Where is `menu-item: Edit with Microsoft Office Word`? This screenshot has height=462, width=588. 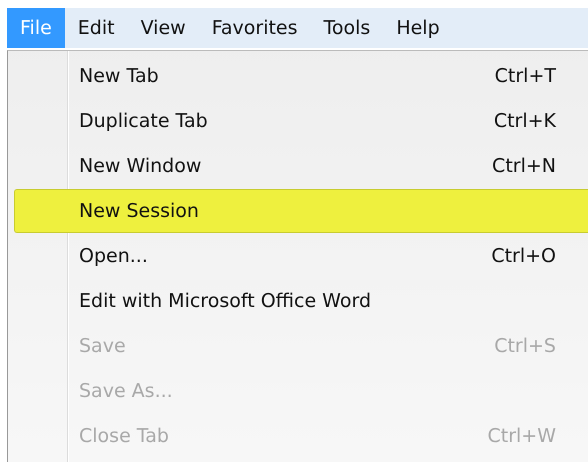
menu-item: Edit with Microsoft Office Word is located at coordinates (301, 301).